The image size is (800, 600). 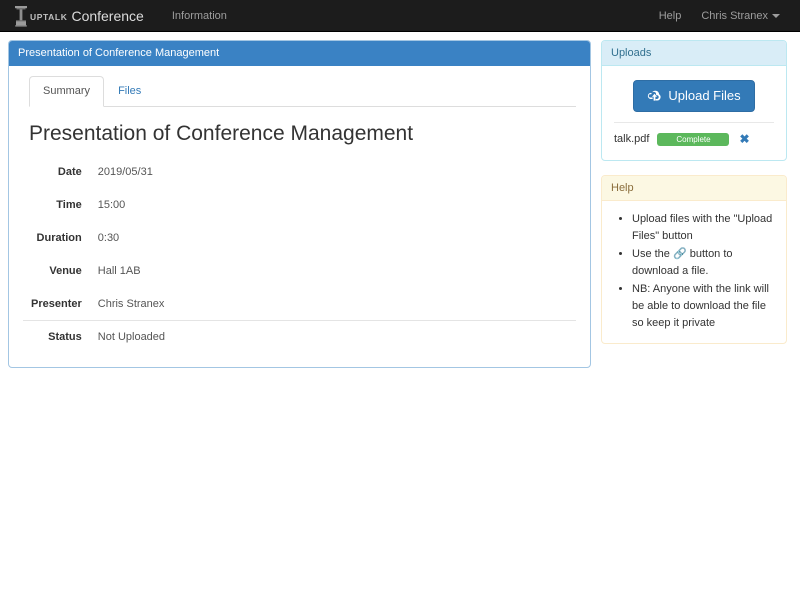 What do you see at coordinates (199, 16) in the screenshot?
I see `nav-link-information: Information` at bounding box center [199, 16].